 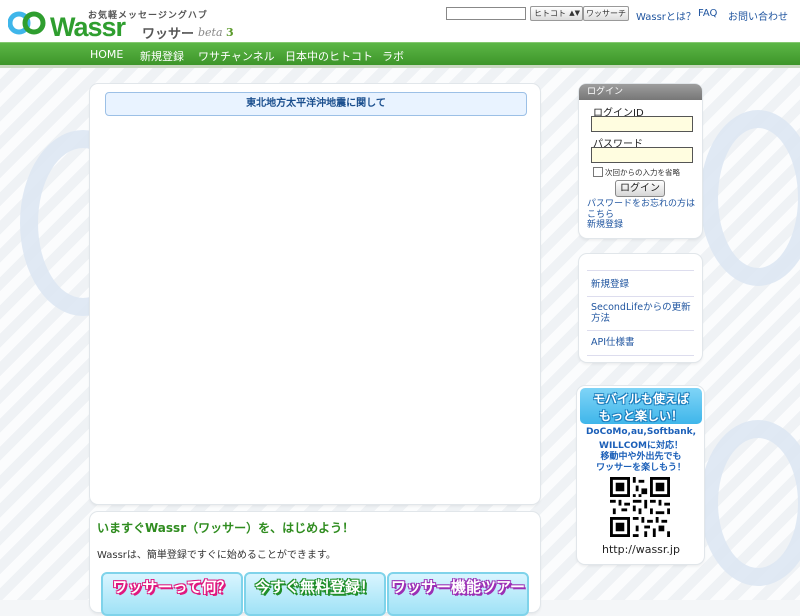 I want to click on login-button: ログイン, so click(x=640, y=188).